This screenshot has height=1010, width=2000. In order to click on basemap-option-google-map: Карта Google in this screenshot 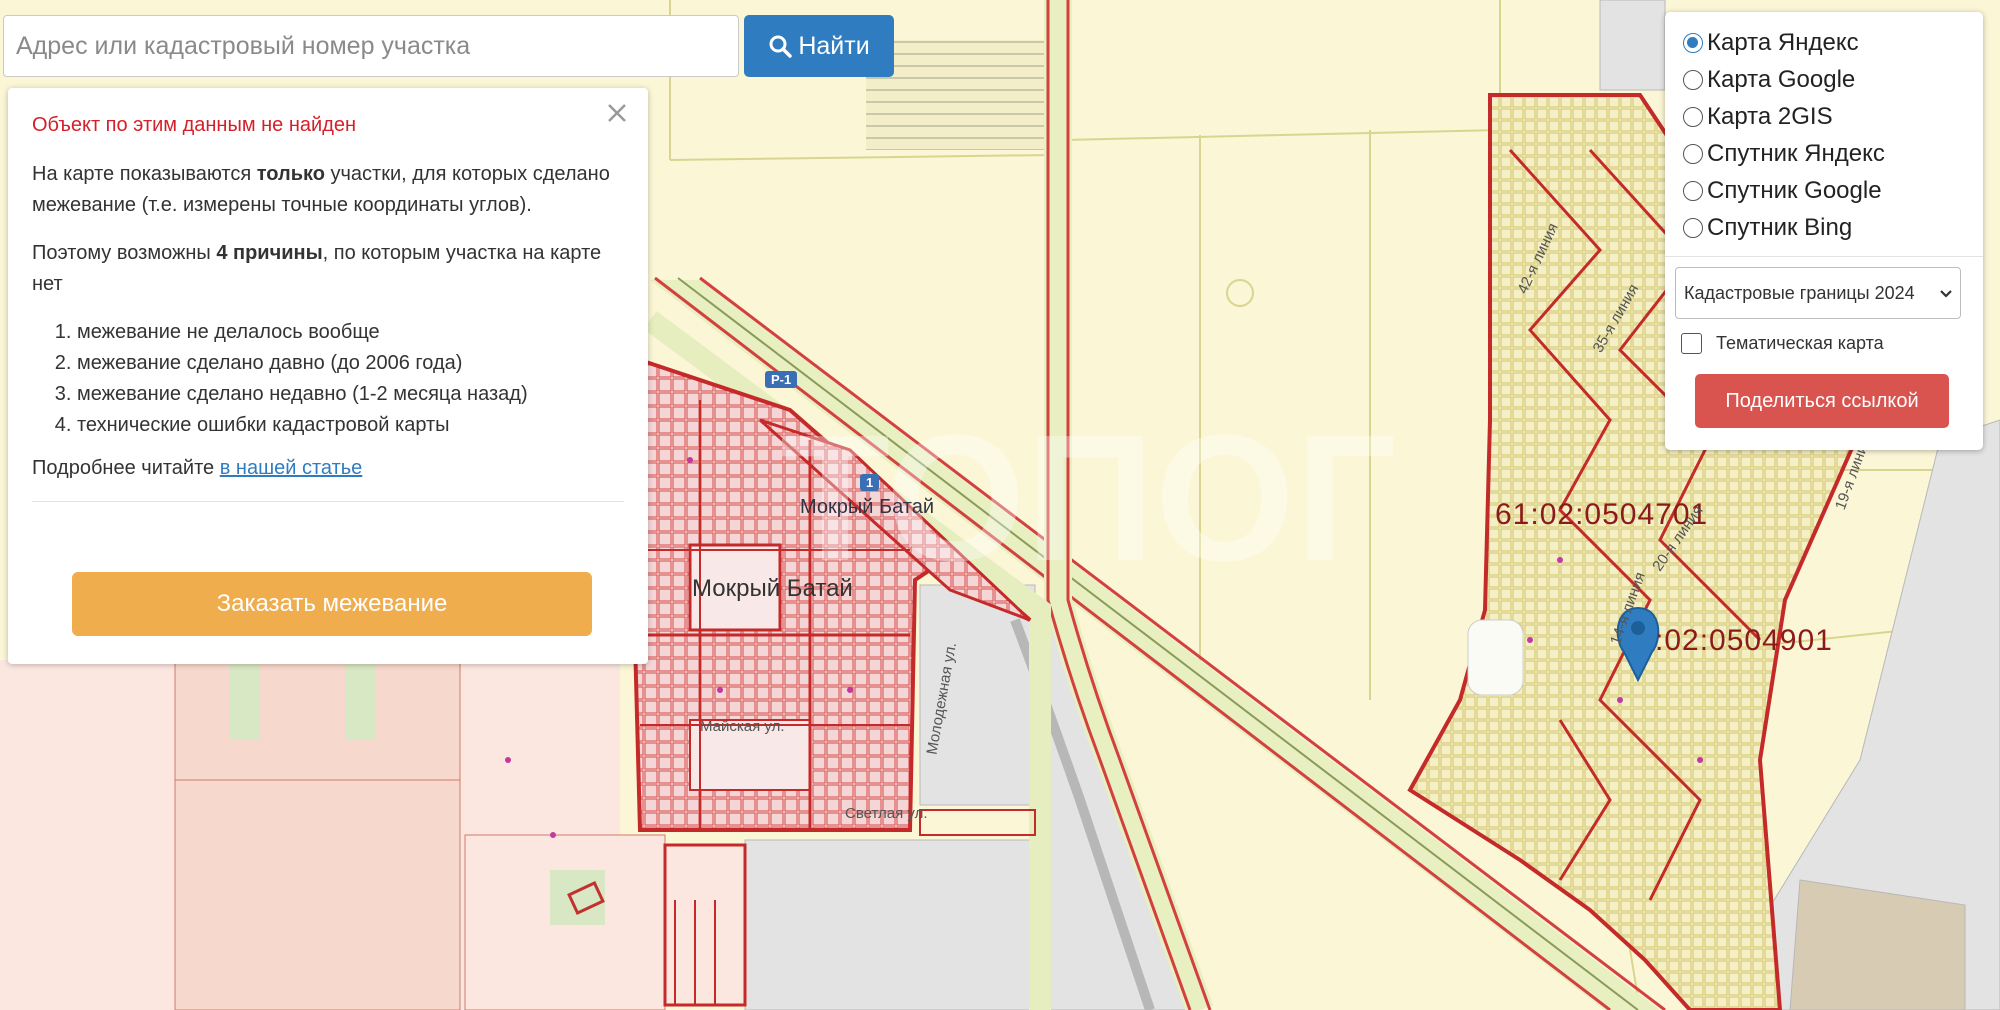, I will do `click(1828, 79)`.